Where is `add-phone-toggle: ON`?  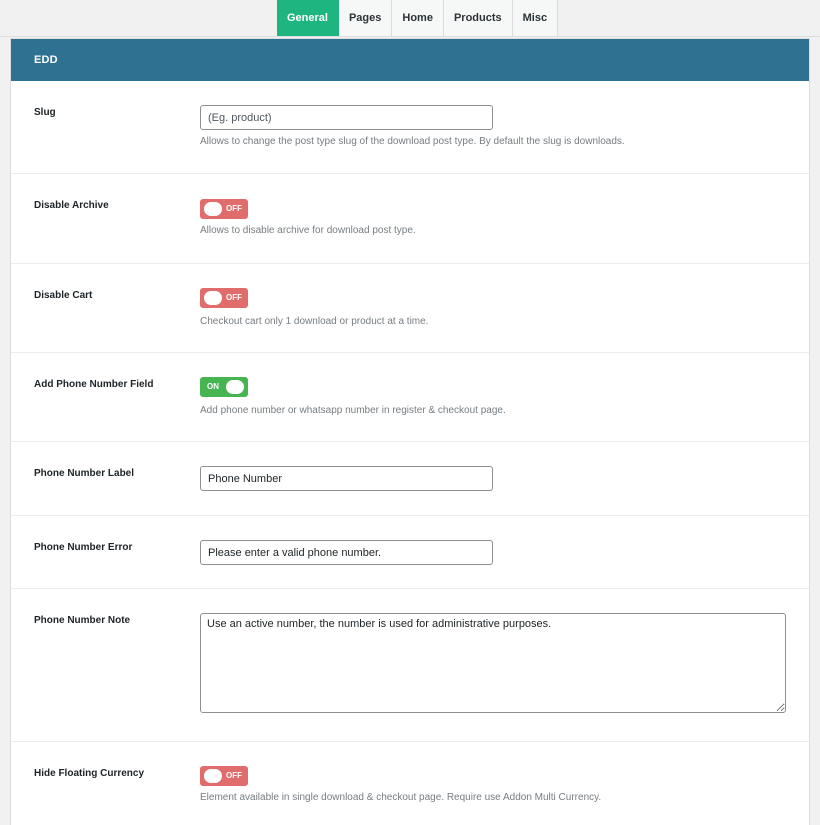 add-phone-toggle: ON is located at coordinates (224, 387).